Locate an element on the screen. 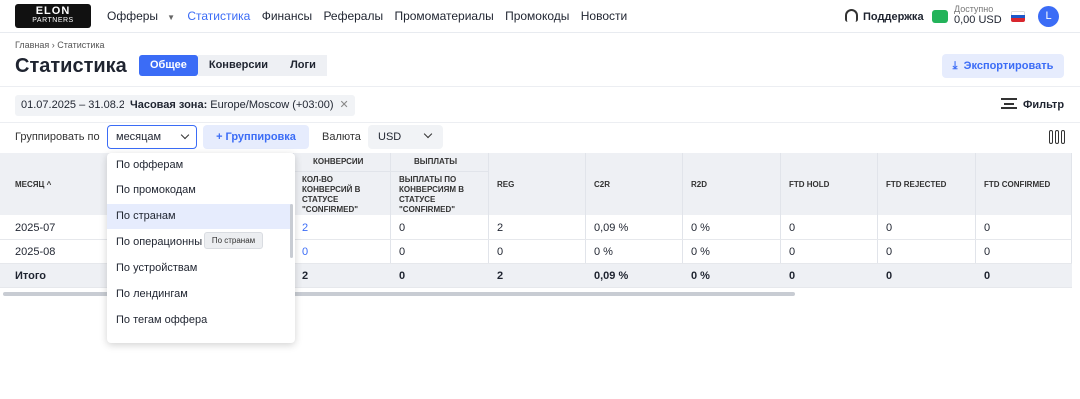 The image size is (1080, 399). group-by-select: месяцам is located at coordinates (152, 137).